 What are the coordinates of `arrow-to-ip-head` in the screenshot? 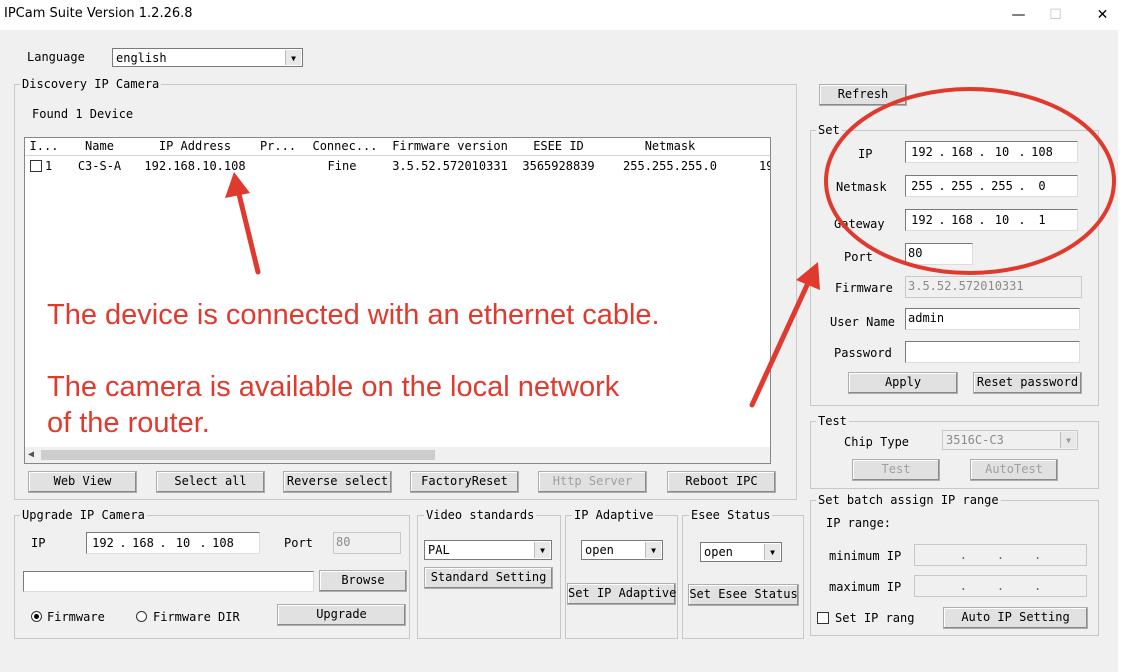 It's located at (237, 185).